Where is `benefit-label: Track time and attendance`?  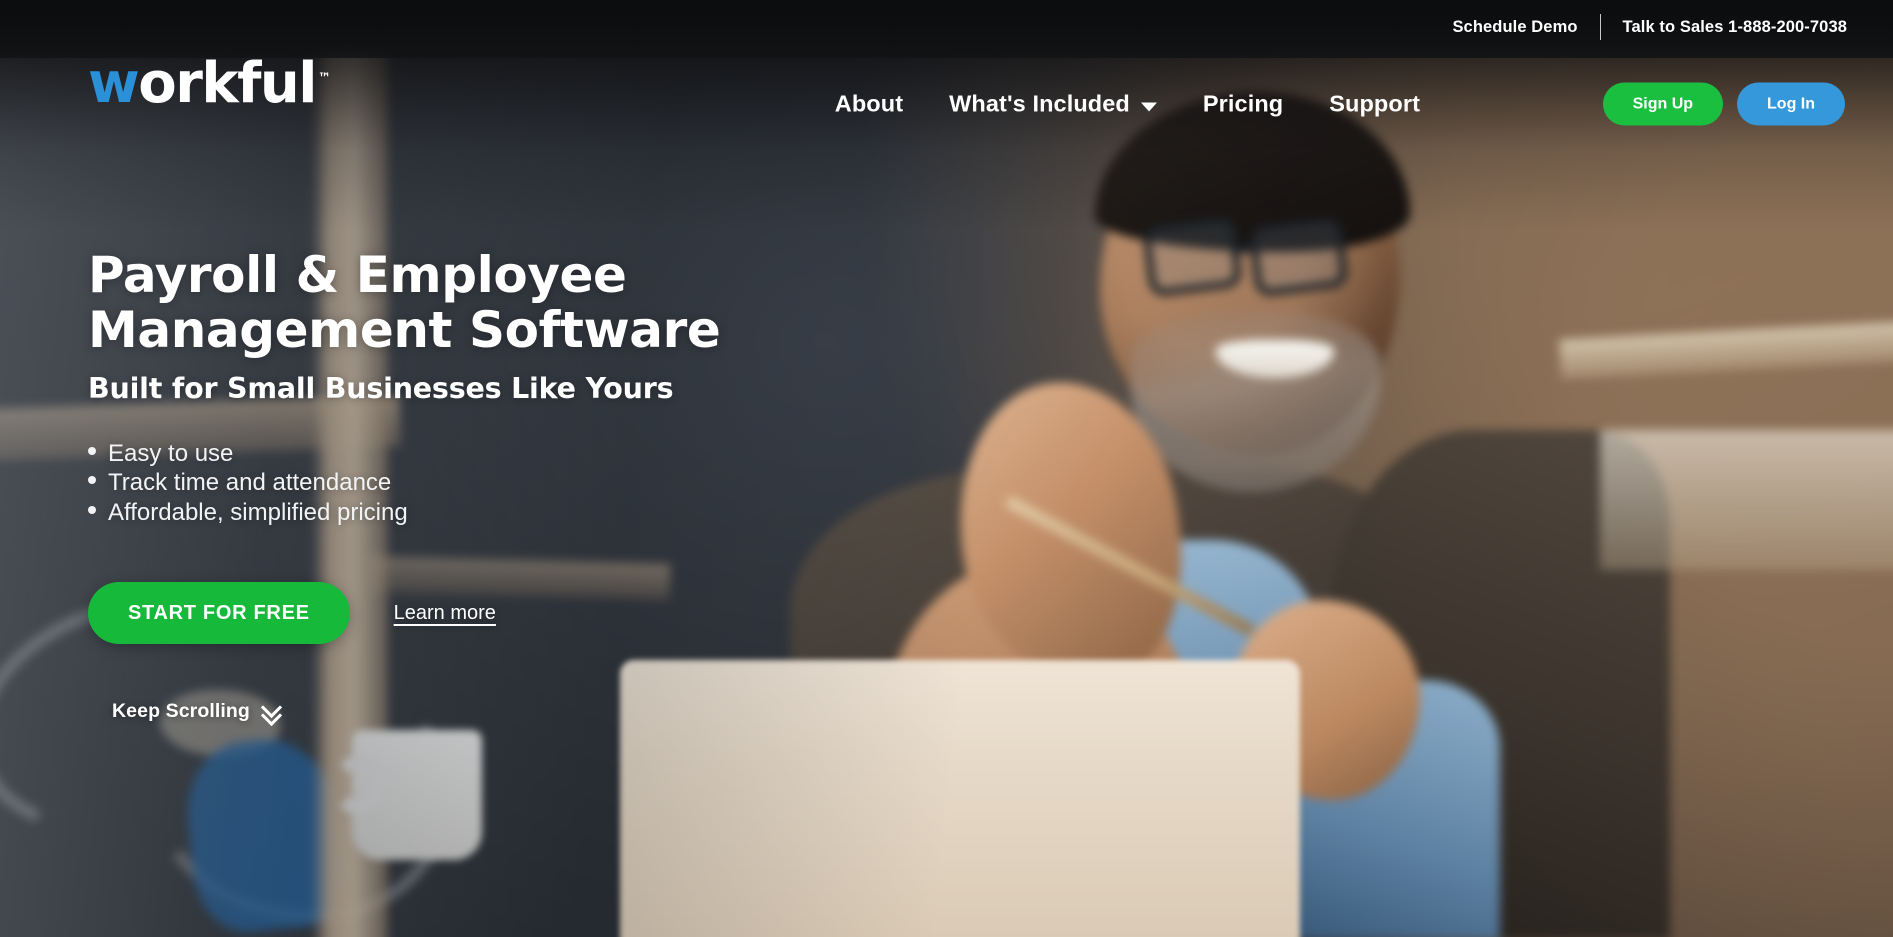 benefit-label: Track time and attendance is located at coordinates (250, 483).